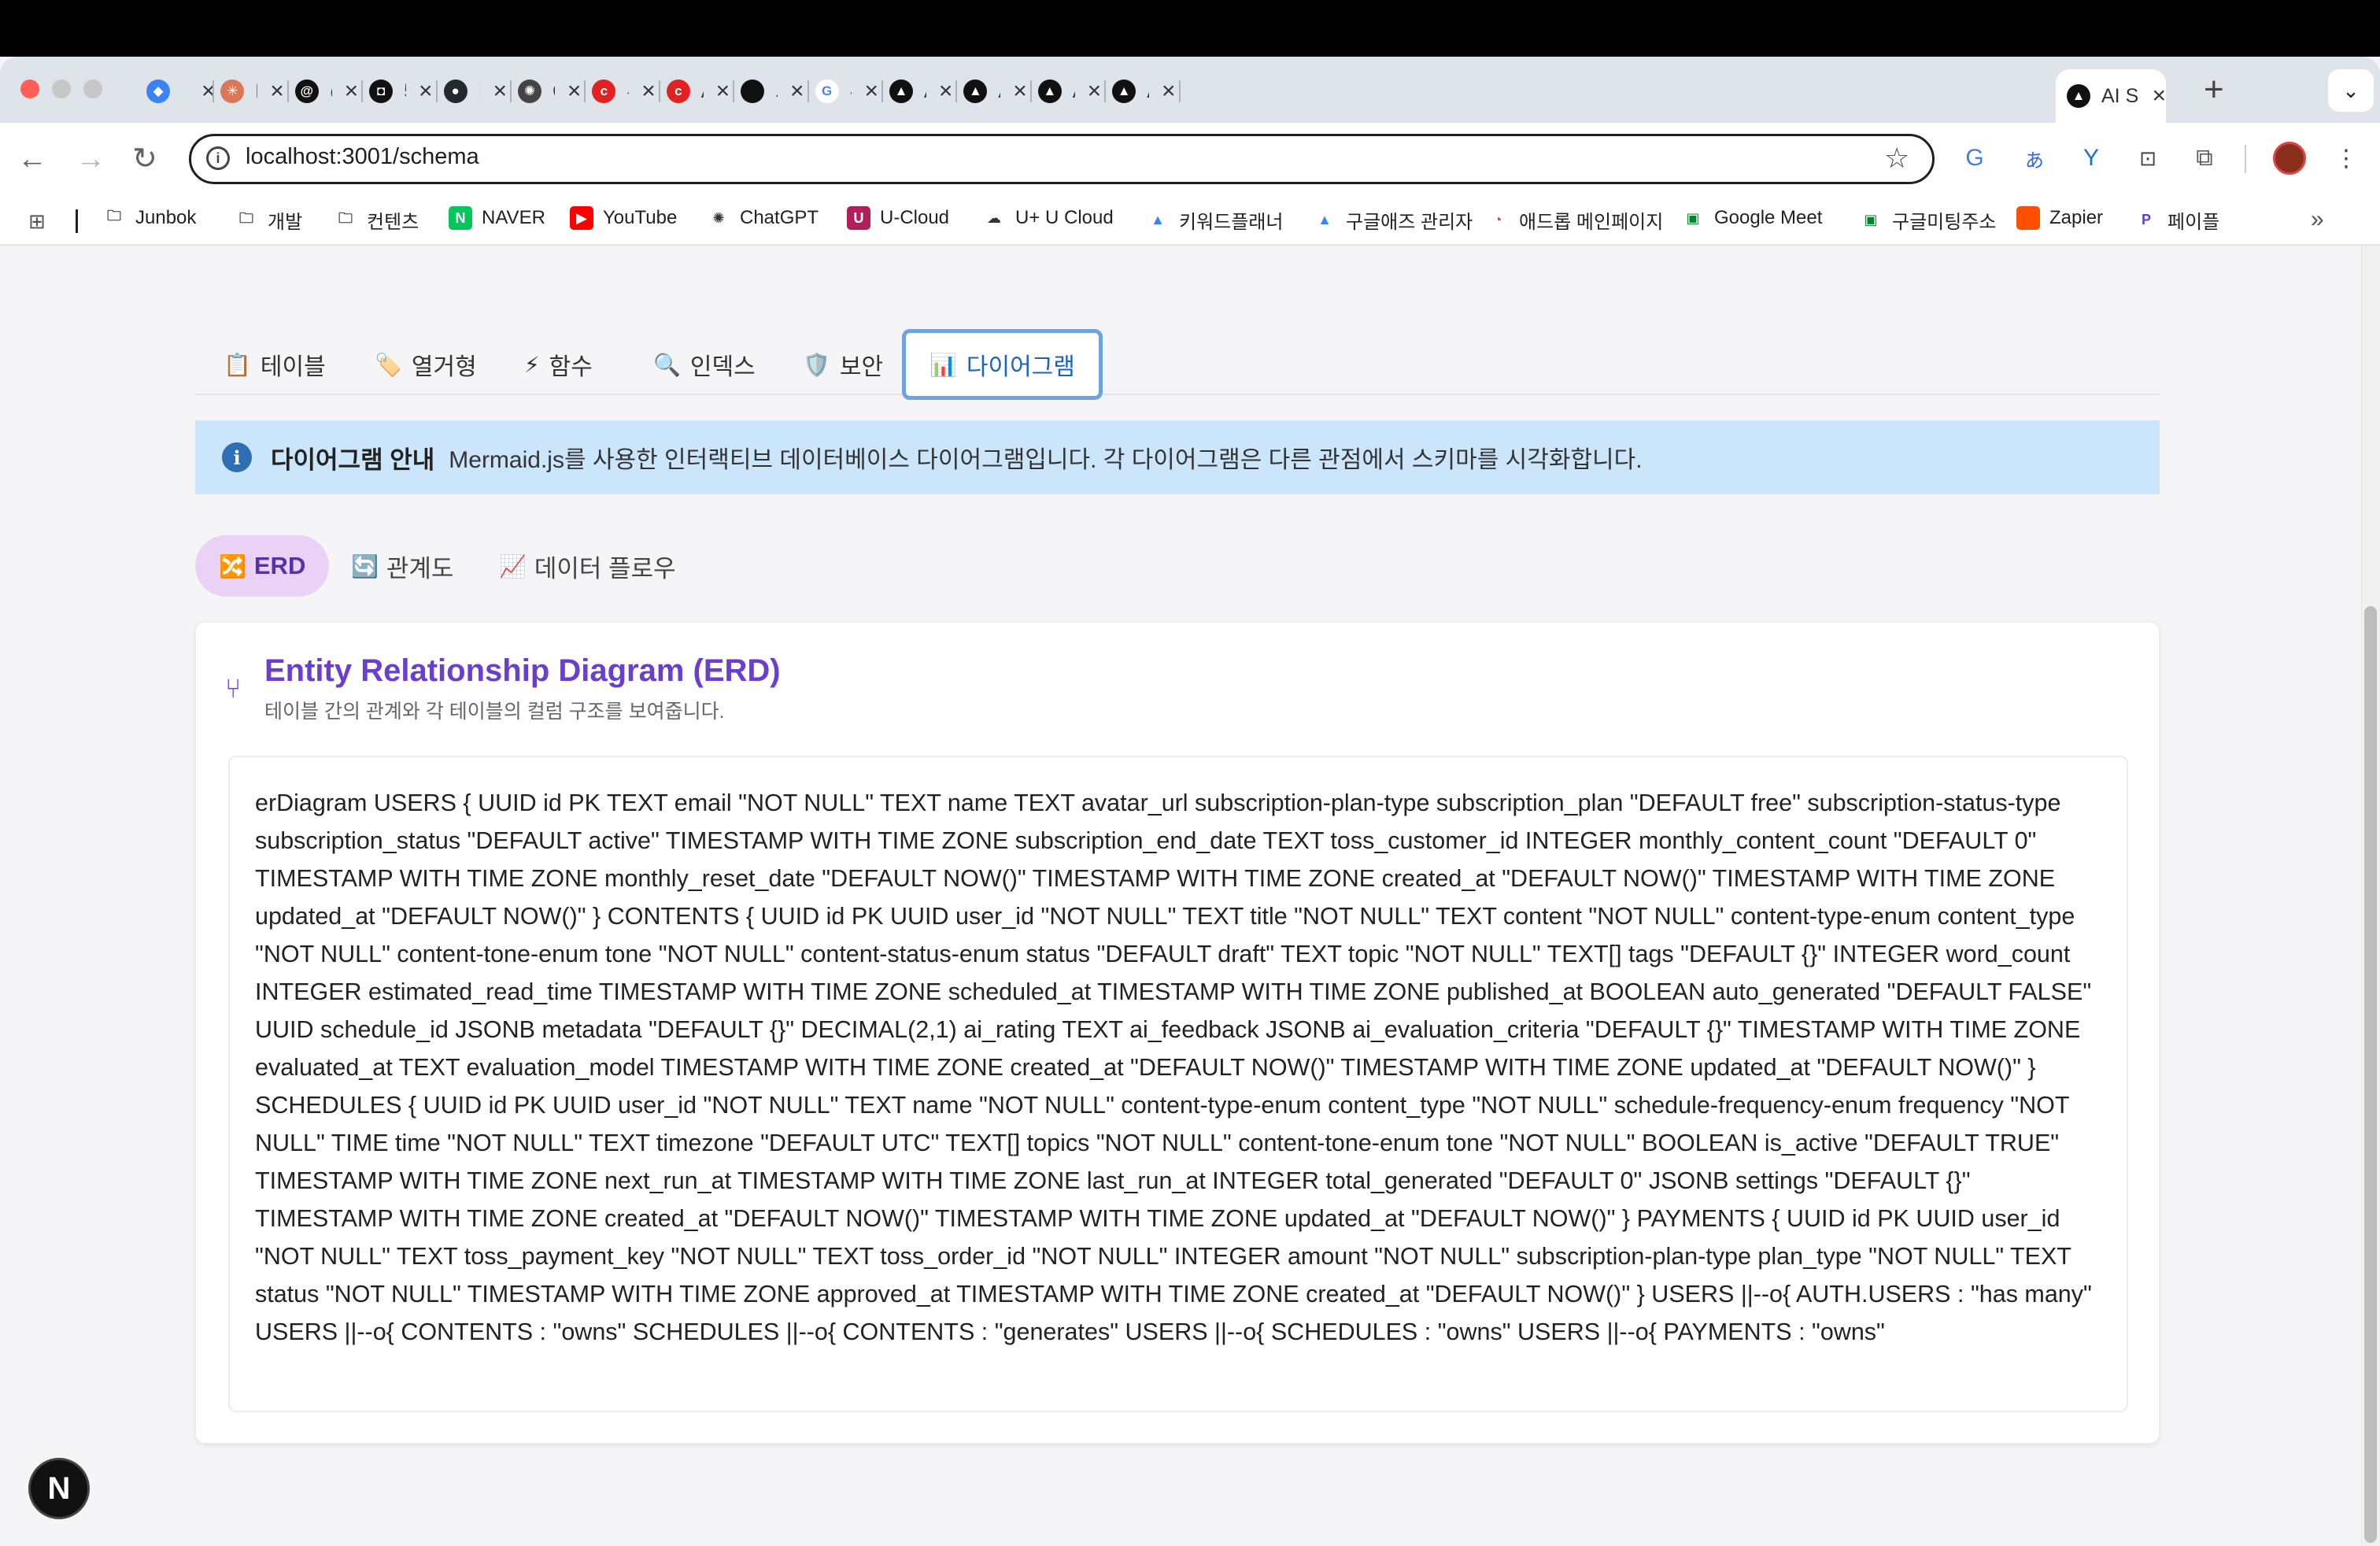 This screenshot has width=2380, height=1546. Describe the element at coordinates (1064, 217) in the screenshot. I see `bookmark-label: U+ U Cloud` at that location.